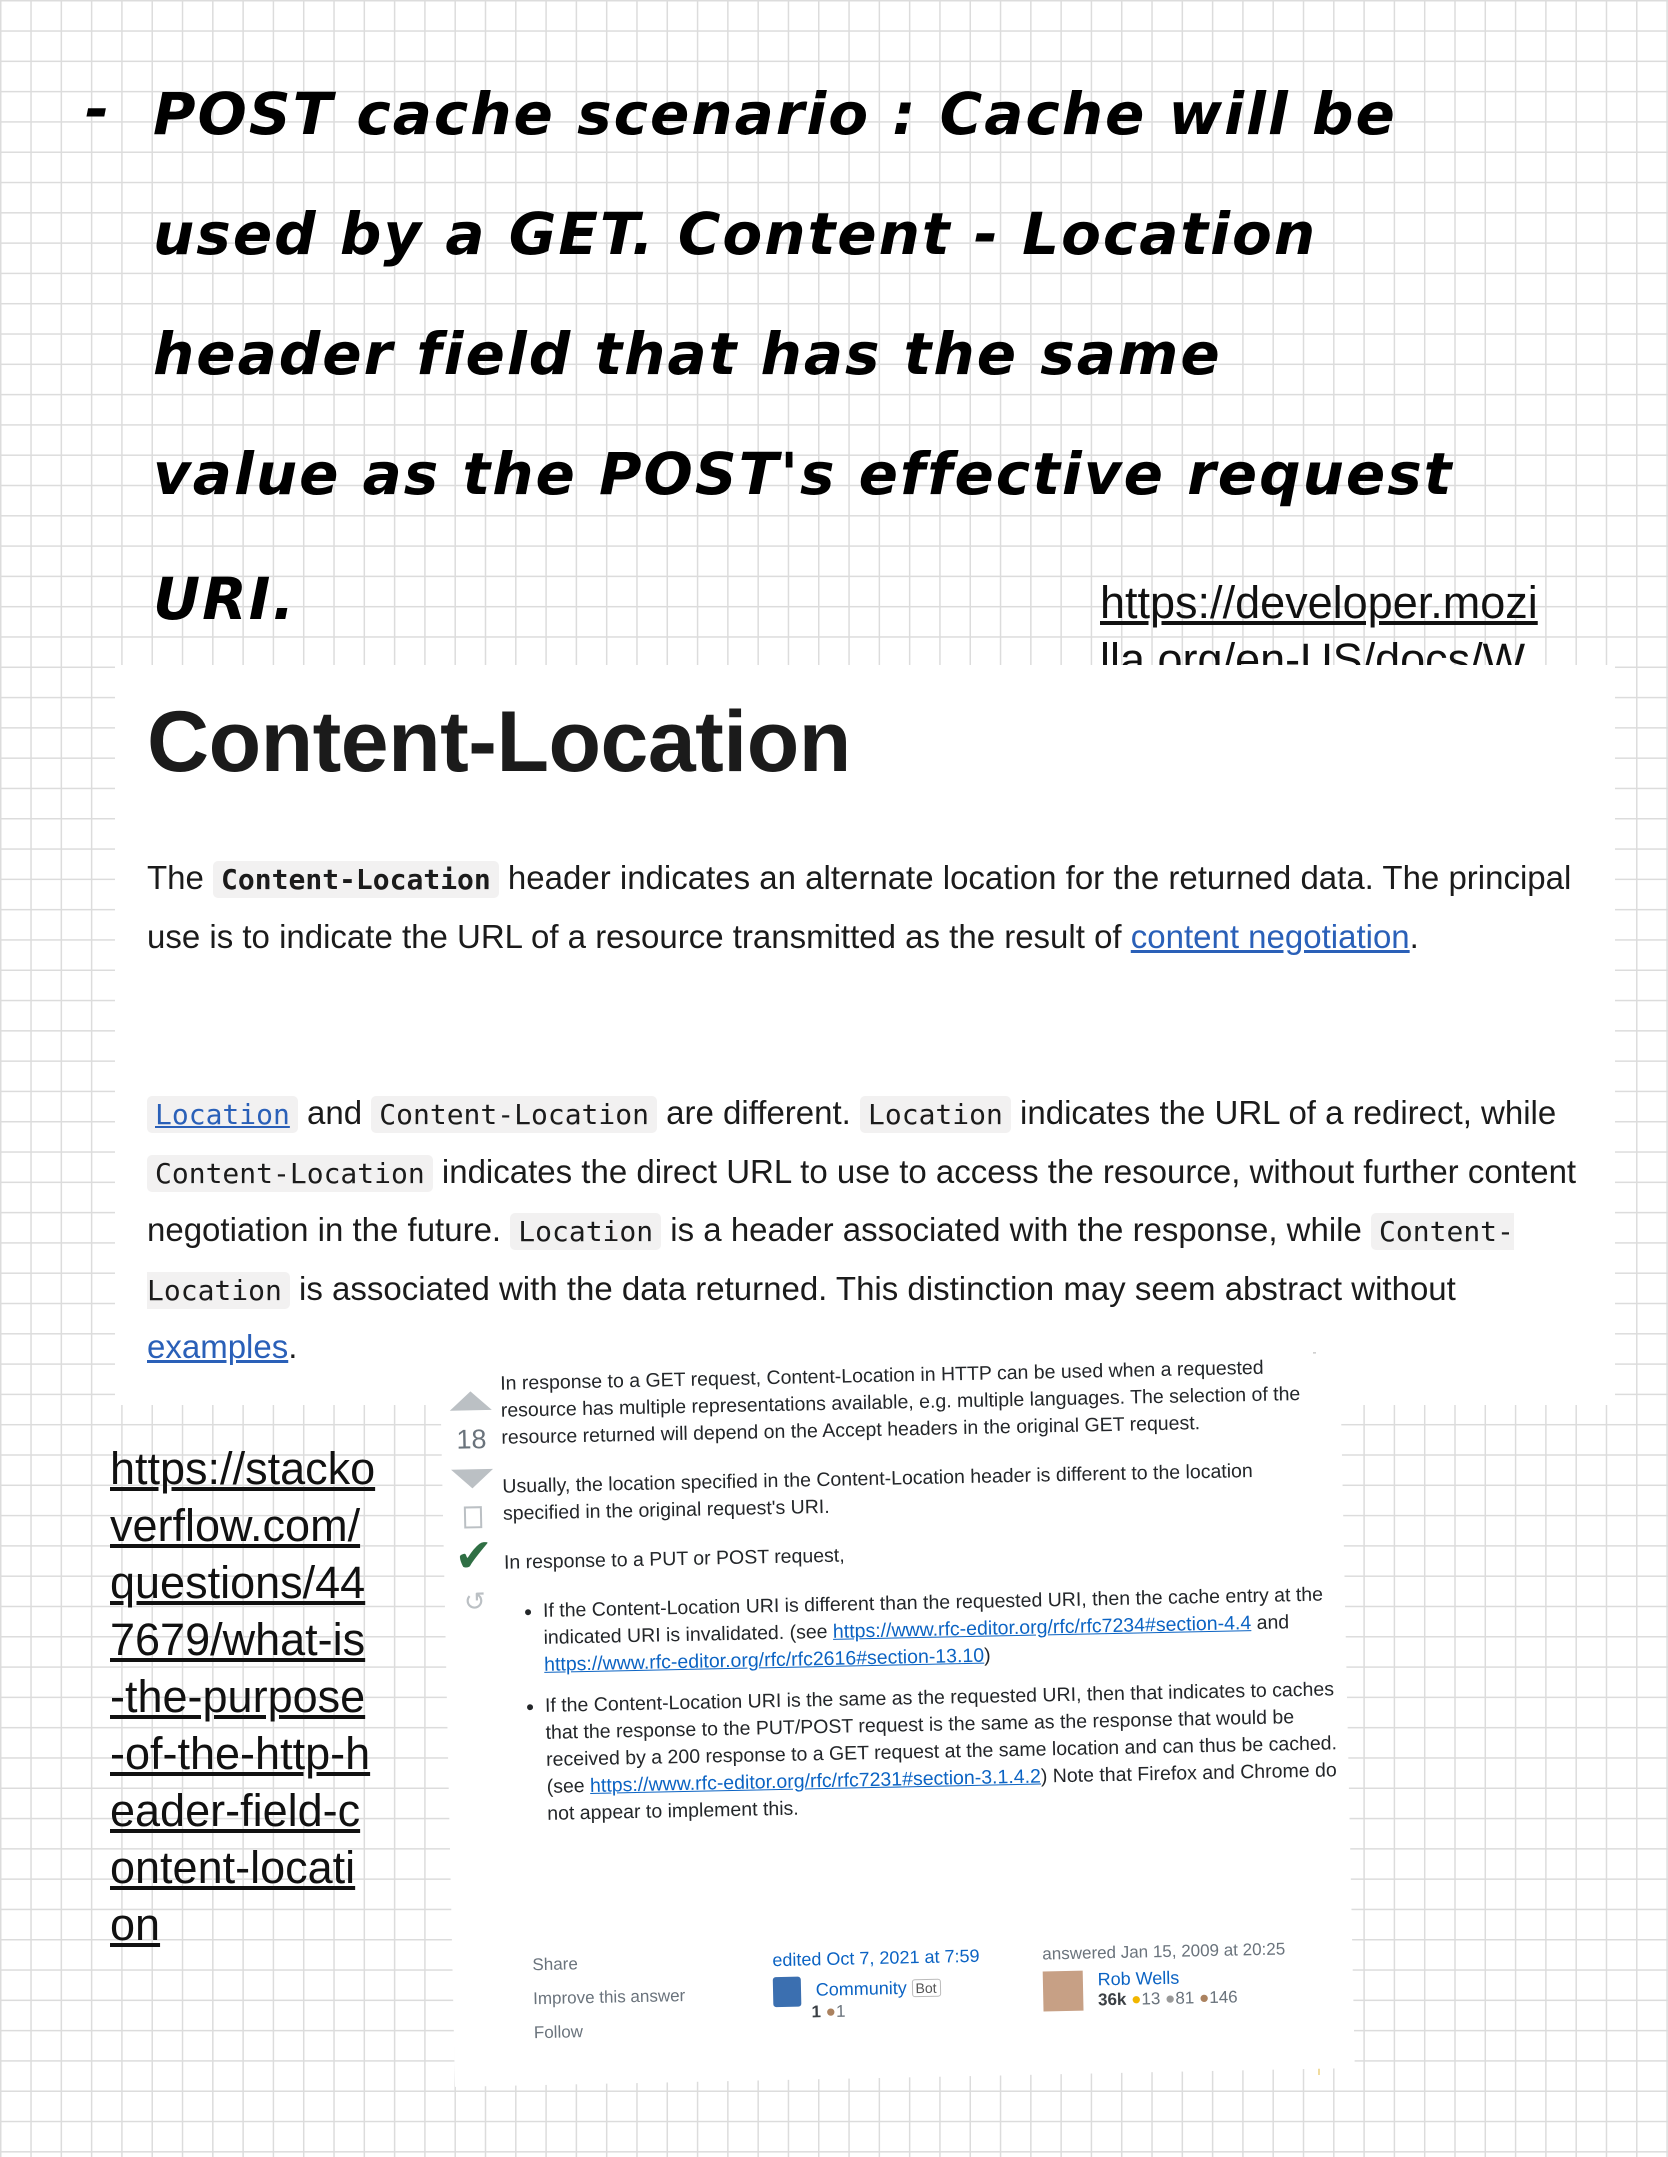 The width and height of the screenshot is (1668, 2157). I want to click on note-line: value as the POST's effective request, so click(803, 474).